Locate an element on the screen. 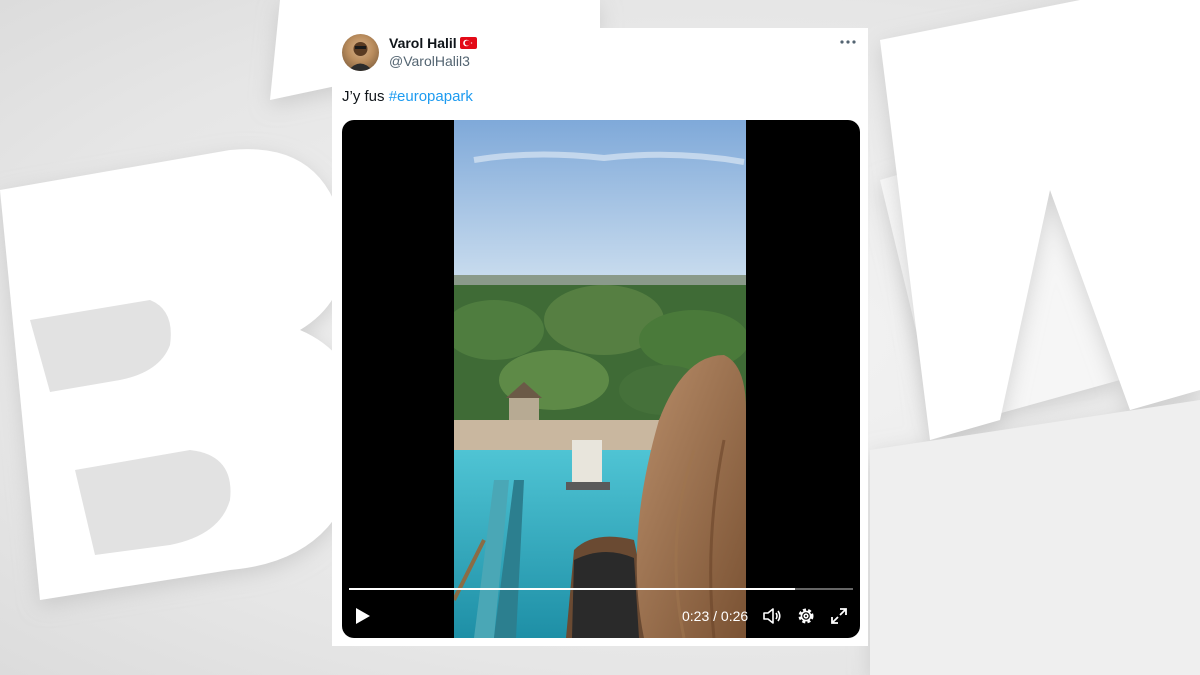  hashtag-link: #europapark is located at coordinates (431, 96).